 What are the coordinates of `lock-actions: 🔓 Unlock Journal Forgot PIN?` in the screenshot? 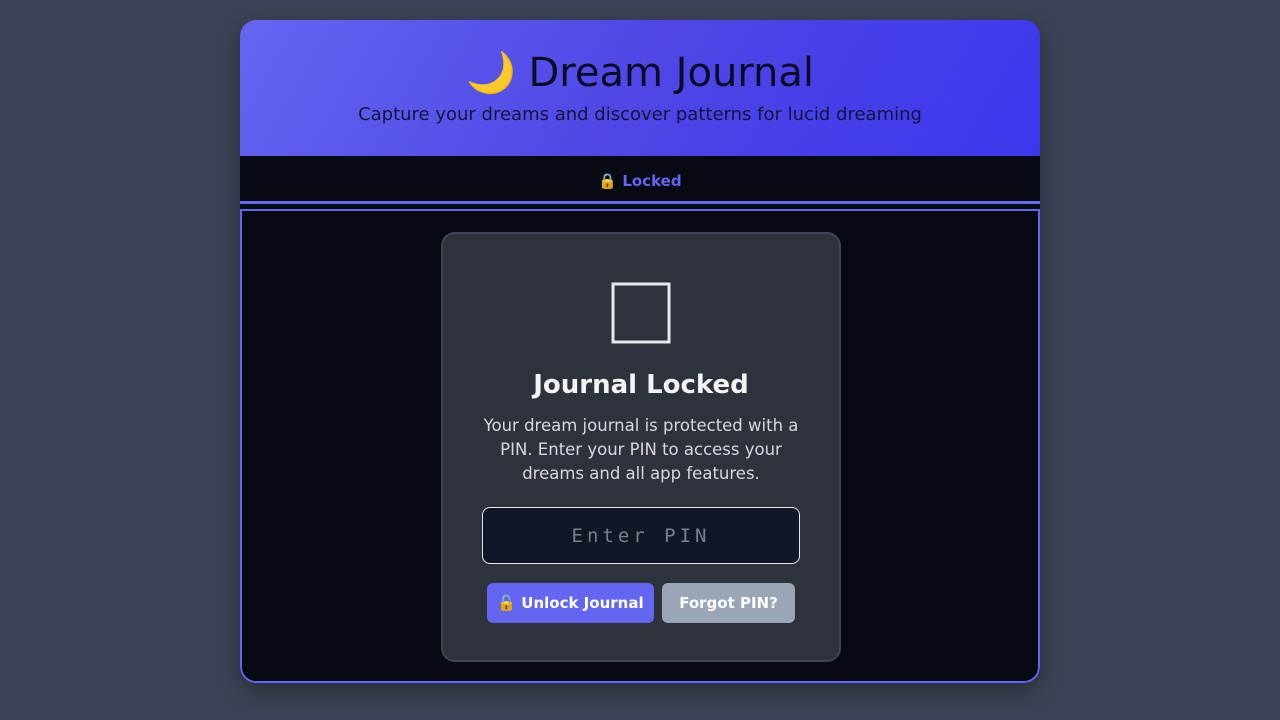 It's located at (641, 603).